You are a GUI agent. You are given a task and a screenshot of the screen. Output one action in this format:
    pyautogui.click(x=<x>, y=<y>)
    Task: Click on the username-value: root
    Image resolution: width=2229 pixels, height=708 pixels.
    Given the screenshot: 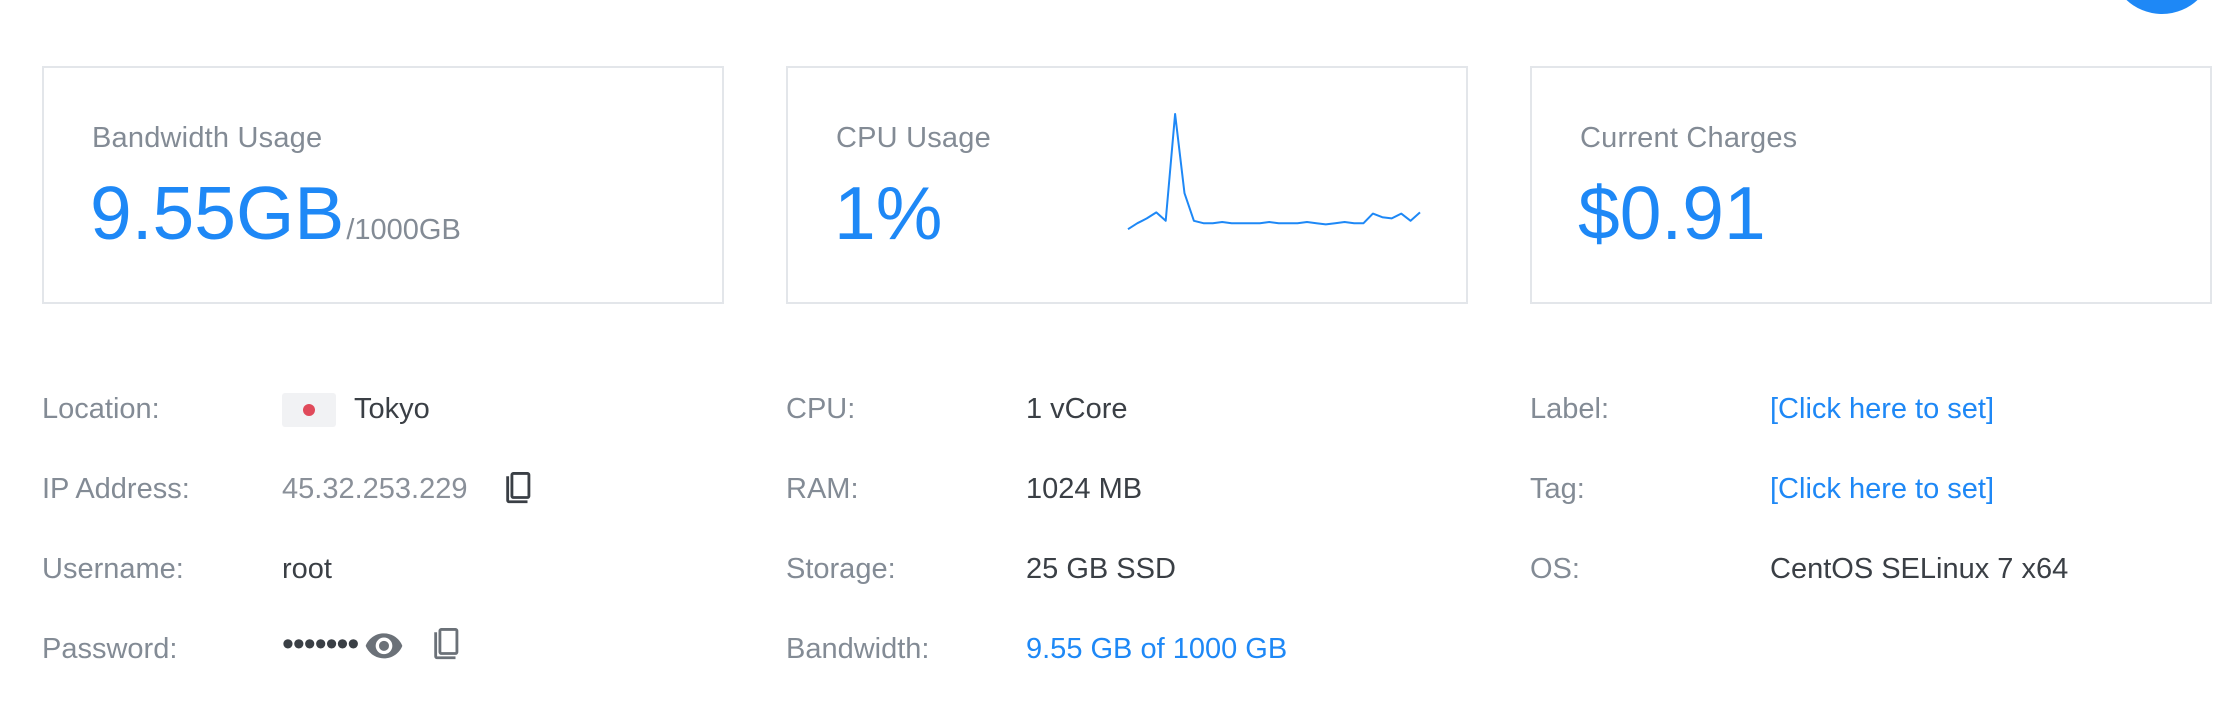 What is the action you would take?
    pyautogui.click(x=307, y=569)
    